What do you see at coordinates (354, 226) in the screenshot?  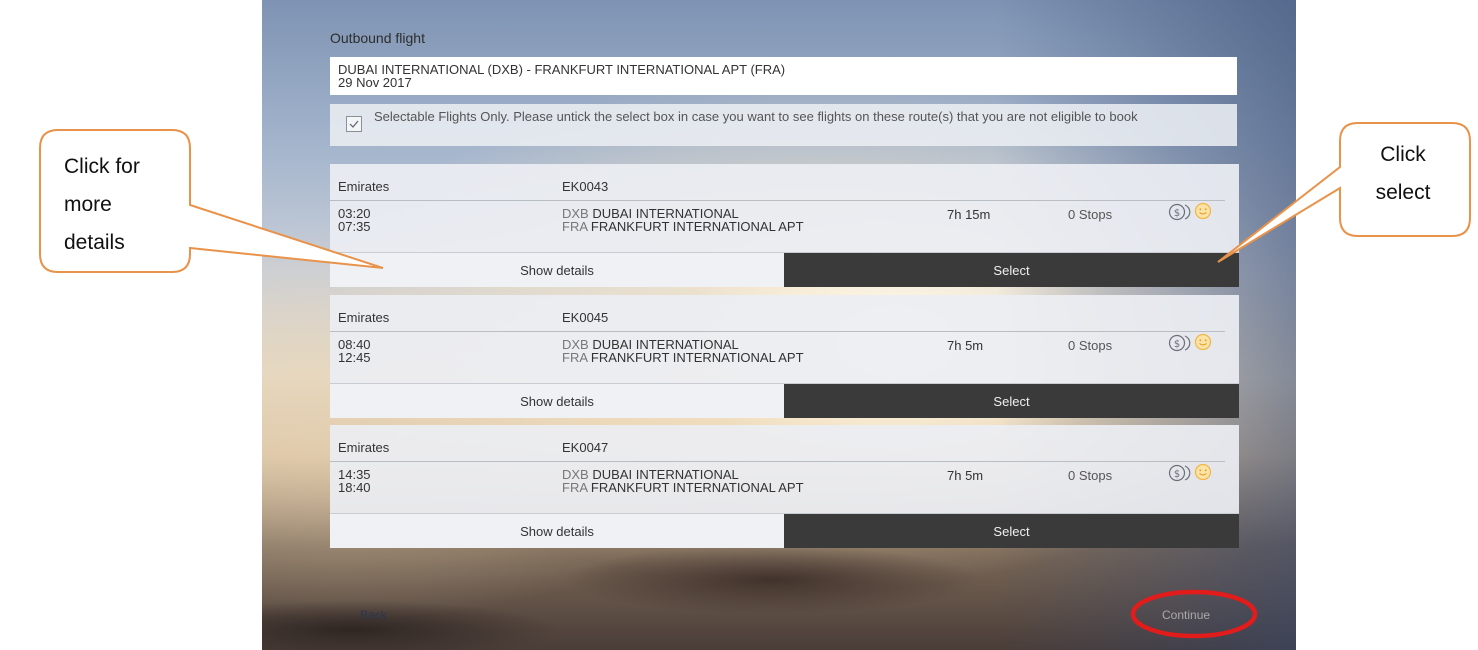 I see `arrival-time: 07:35` at bounding box center [354, 226].